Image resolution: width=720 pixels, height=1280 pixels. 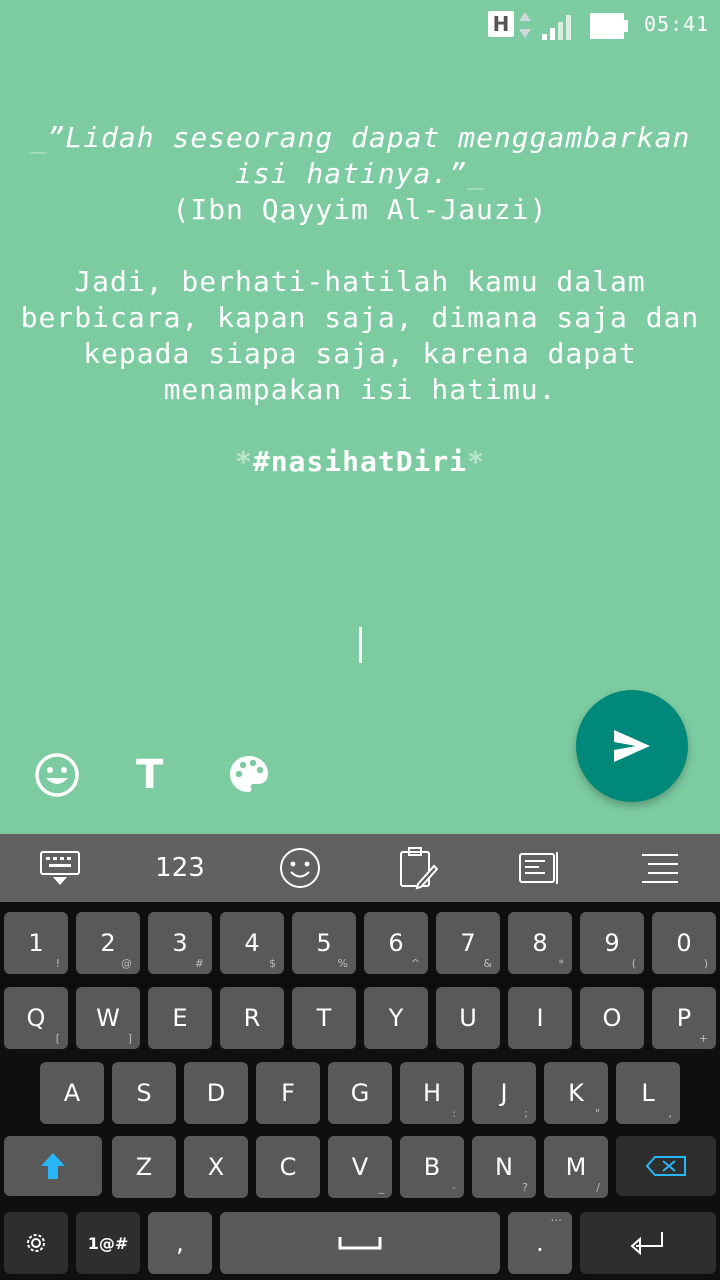 I want to click on key-q: Q[, so click(x=36, y=1018).